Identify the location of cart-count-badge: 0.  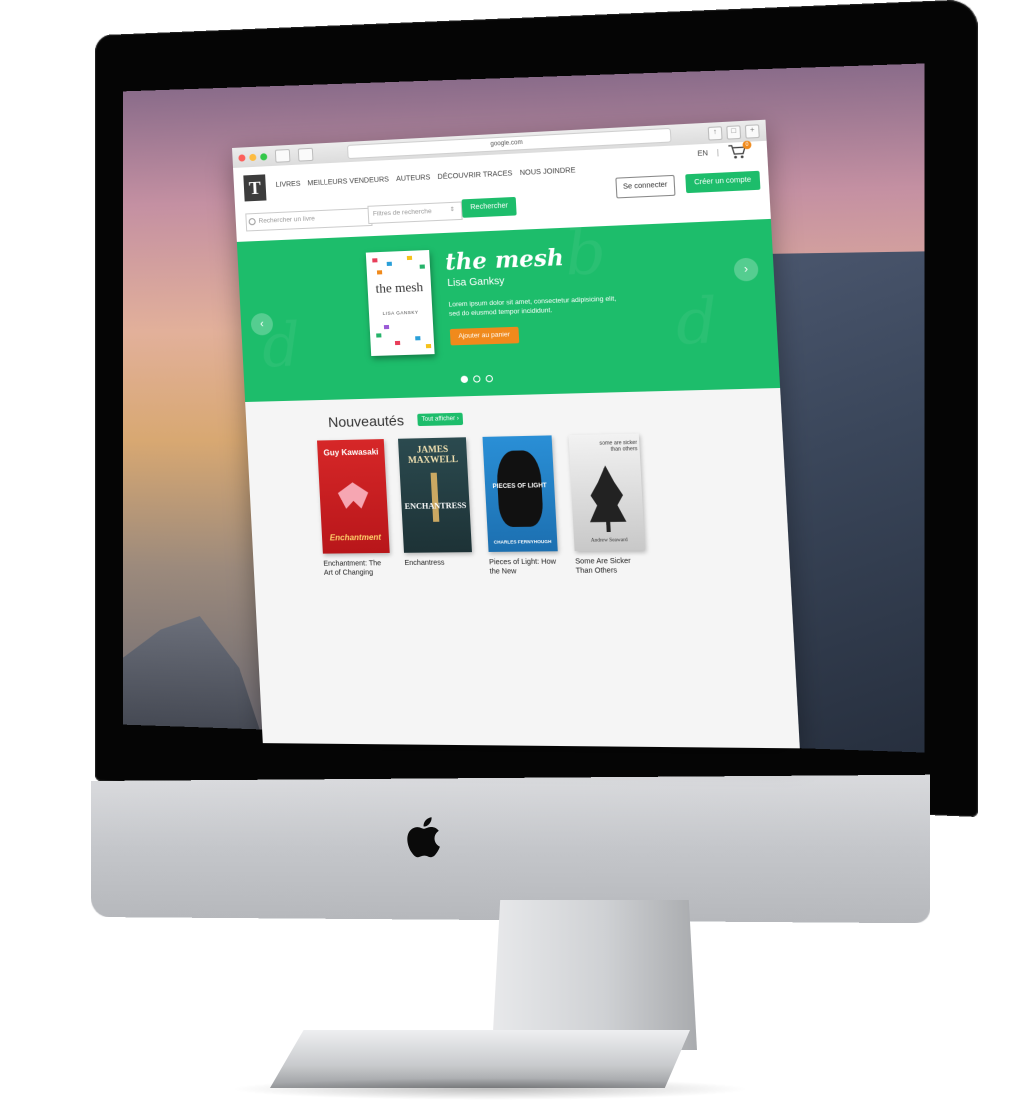
(746, 145).